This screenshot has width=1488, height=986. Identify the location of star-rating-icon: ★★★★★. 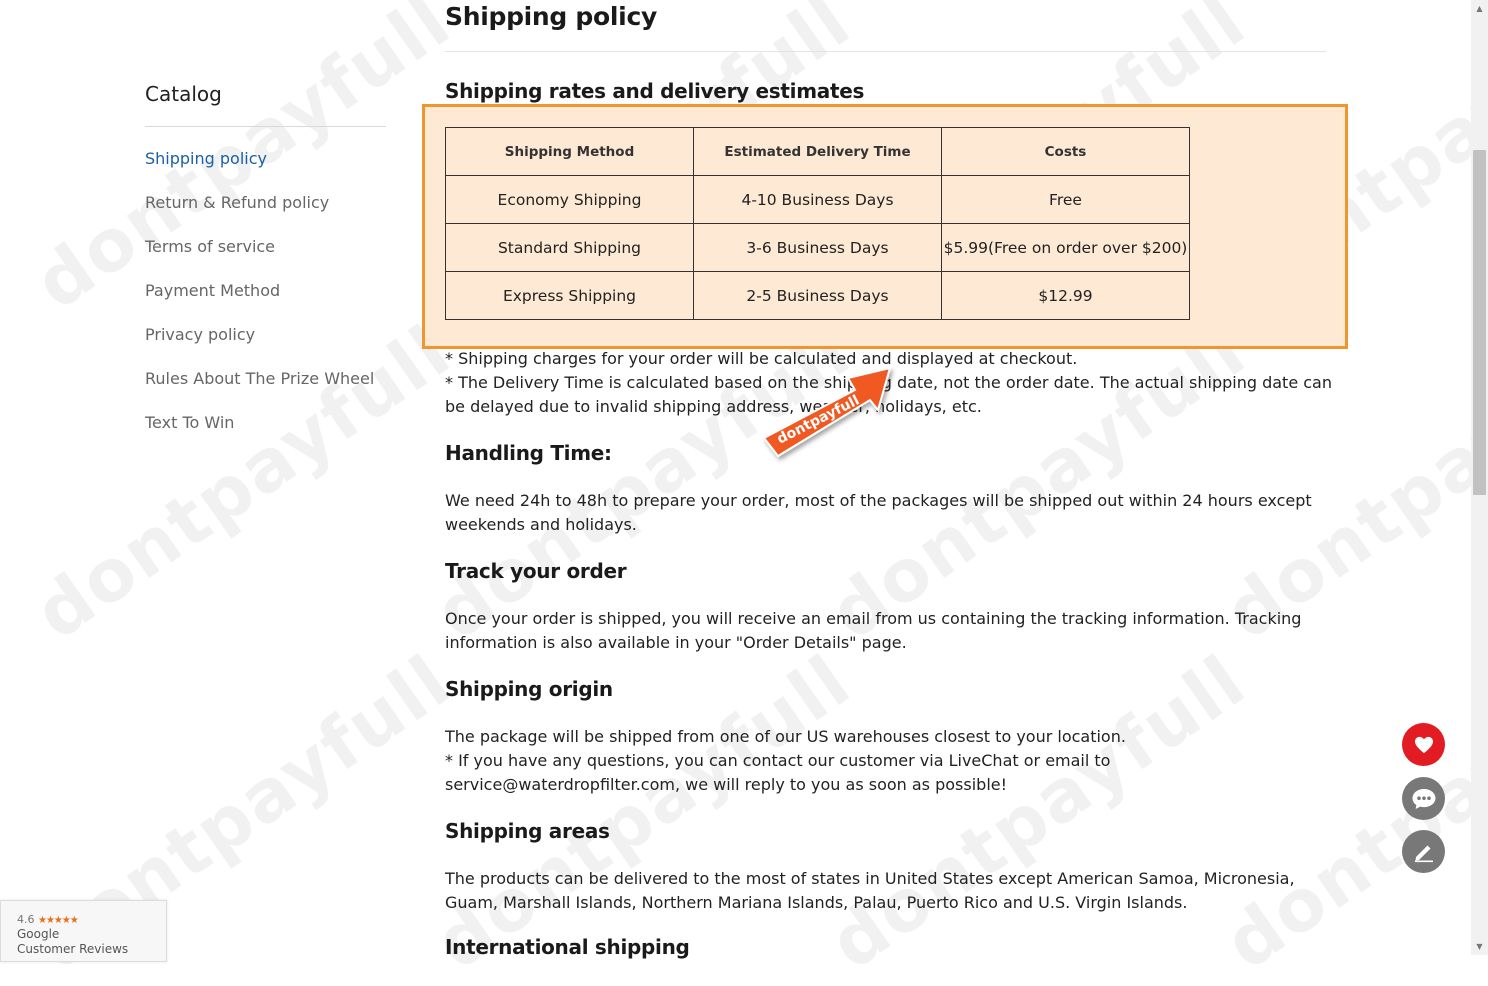
(58, 920).